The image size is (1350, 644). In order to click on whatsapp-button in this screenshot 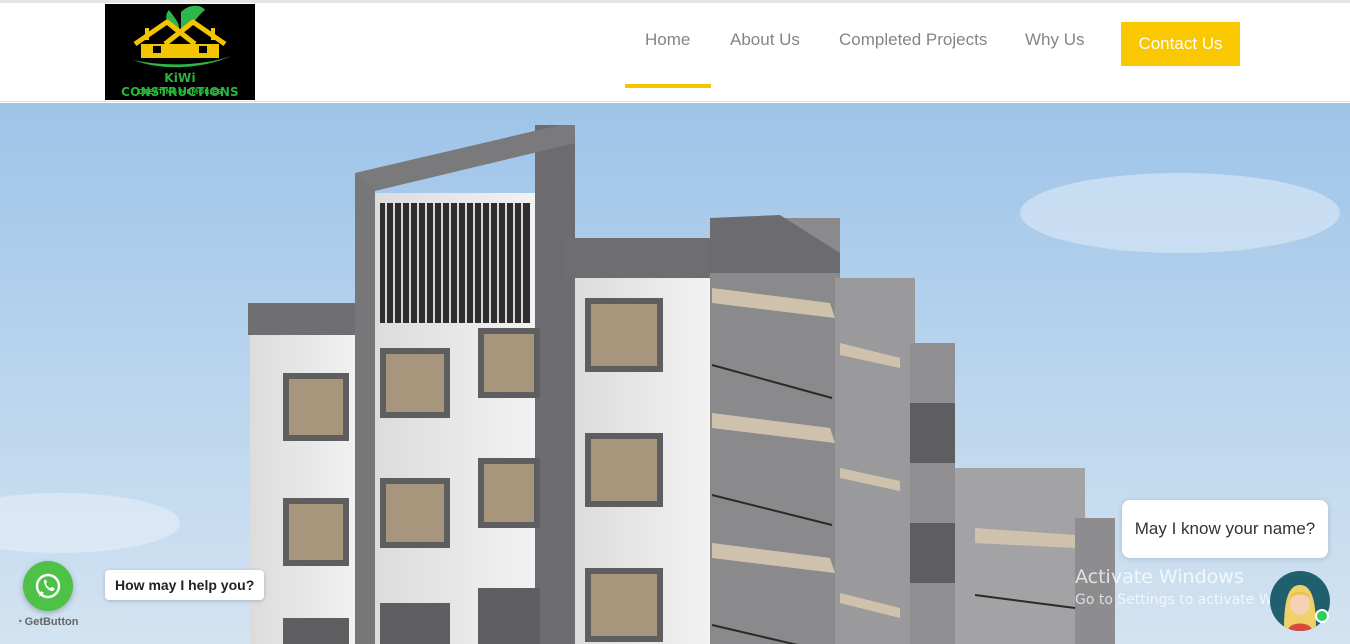, I will do `click(48, 586)`.